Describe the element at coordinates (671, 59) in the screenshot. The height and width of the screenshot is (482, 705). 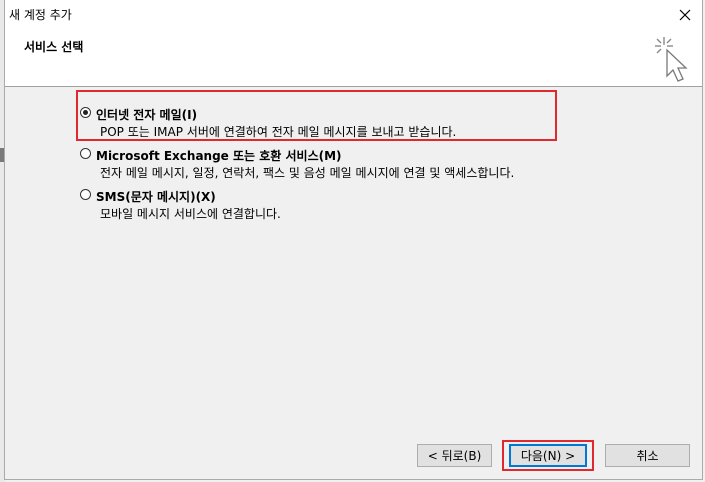
I see `wizard-sparkle-cursor-icon` at that location.